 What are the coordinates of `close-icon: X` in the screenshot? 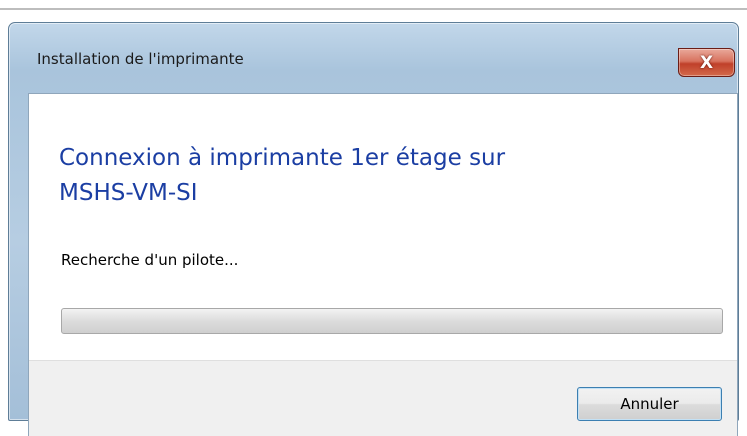 It's located at (706, 62).